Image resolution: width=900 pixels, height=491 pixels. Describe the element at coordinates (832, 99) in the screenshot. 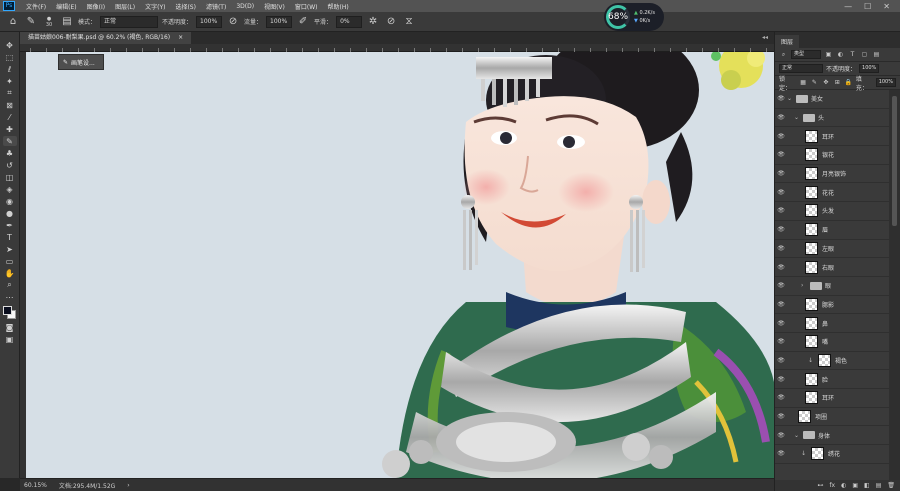

I see `layer-row: 👁 ⌄ 美女` at that location.